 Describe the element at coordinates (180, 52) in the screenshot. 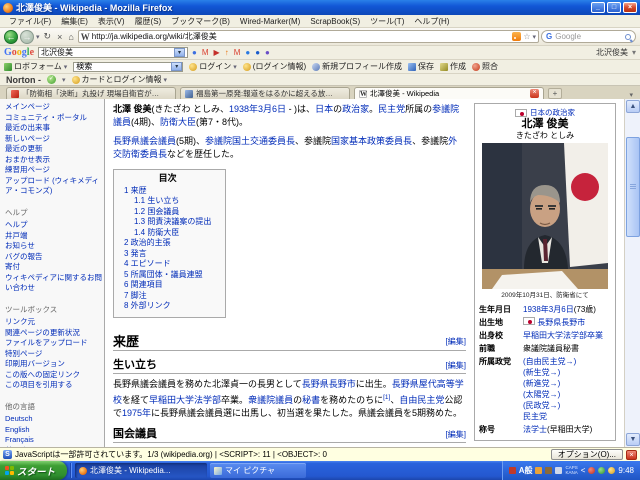

I see `google-query-dropdown-icon: ▾` at that location.